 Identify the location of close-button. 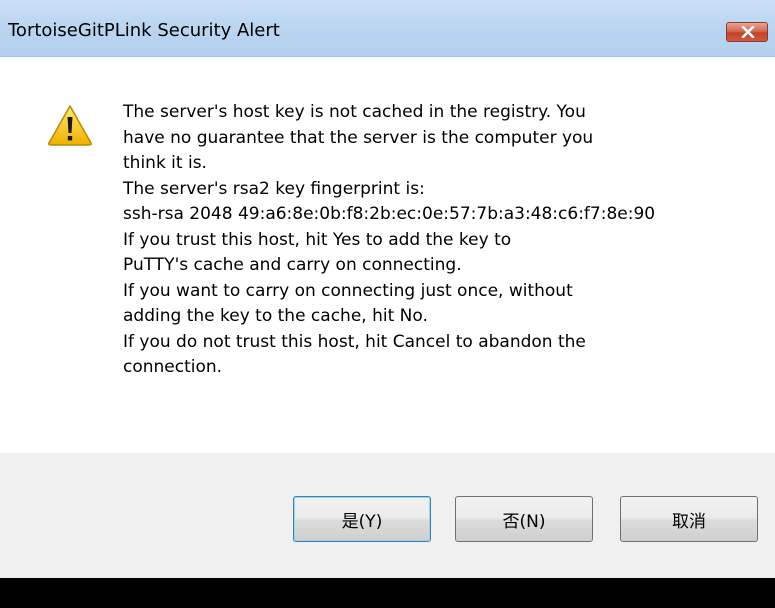
(747, 32).